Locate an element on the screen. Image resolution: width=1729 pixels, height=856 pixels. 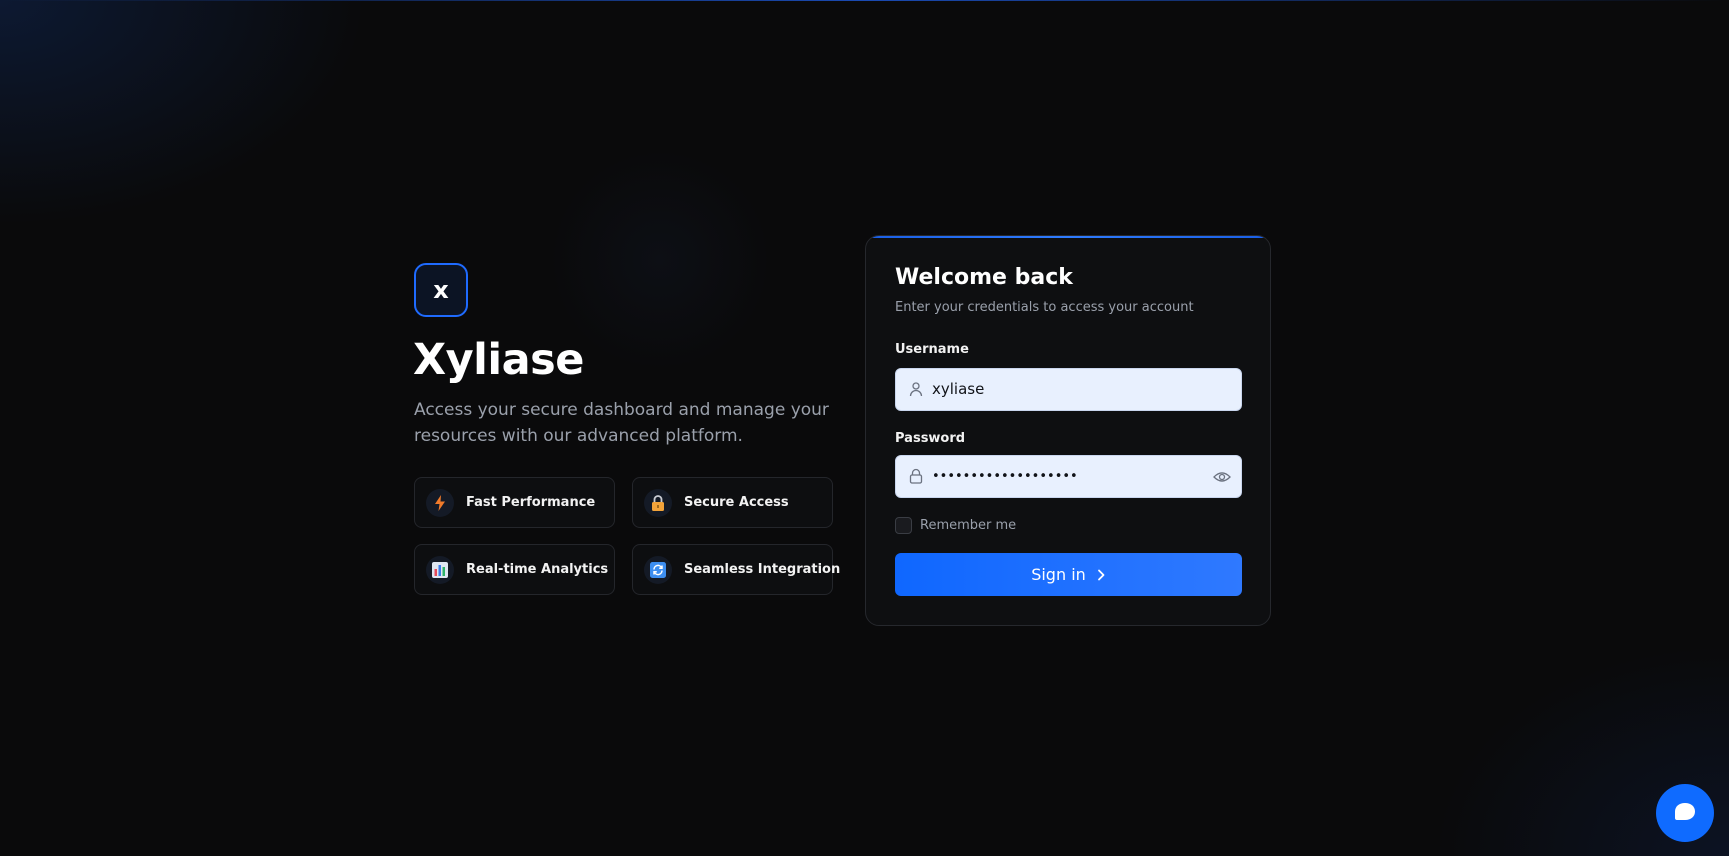
feature-card-seamless-integration: Seamless Integration is located at coordinates (736, 569).